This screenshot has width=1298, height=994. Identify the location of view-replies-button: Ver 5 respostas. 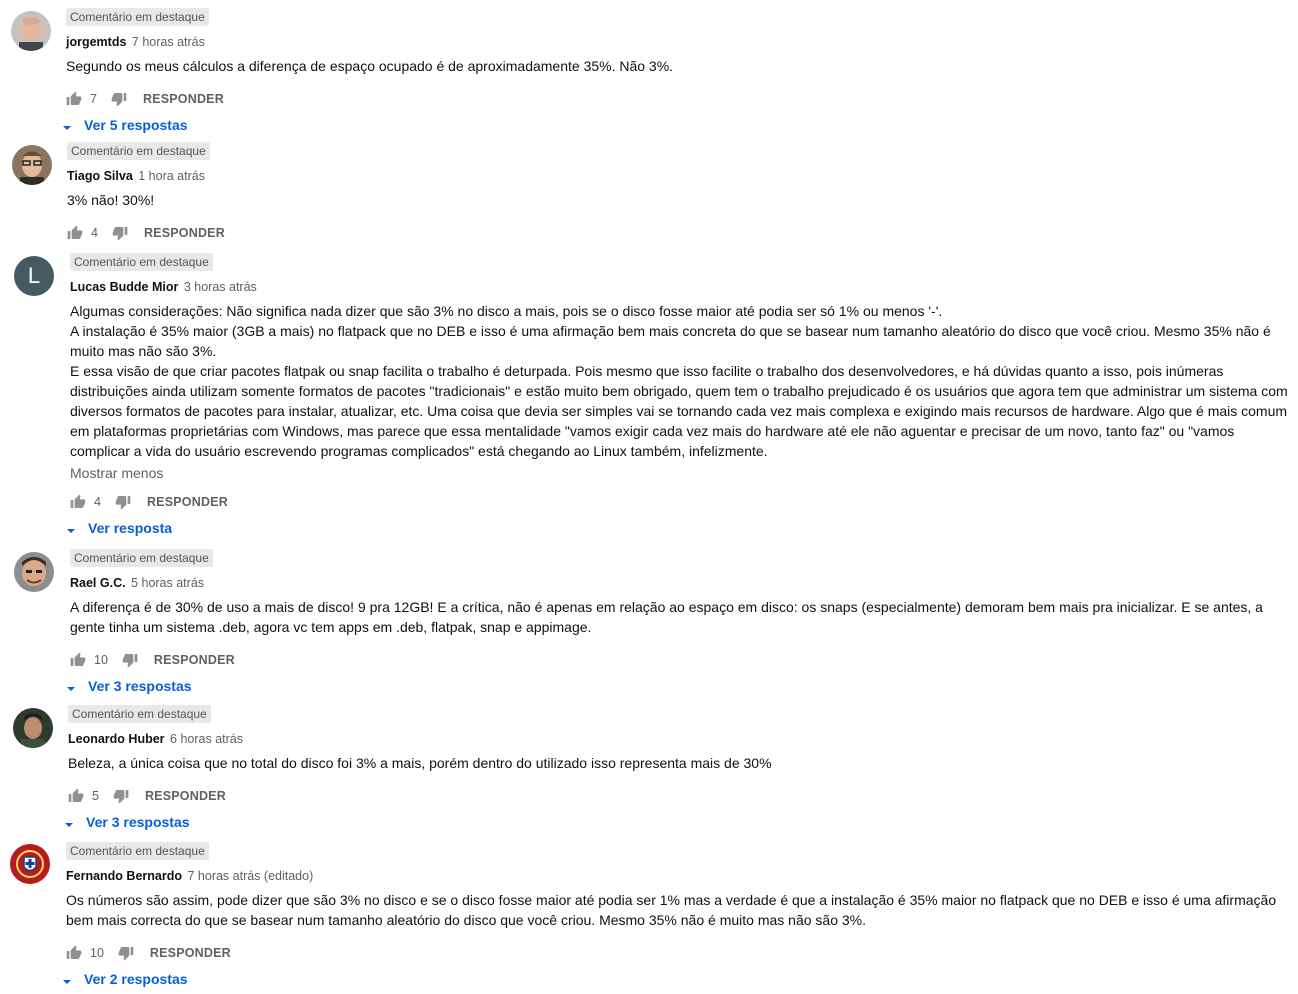
(676, 125).